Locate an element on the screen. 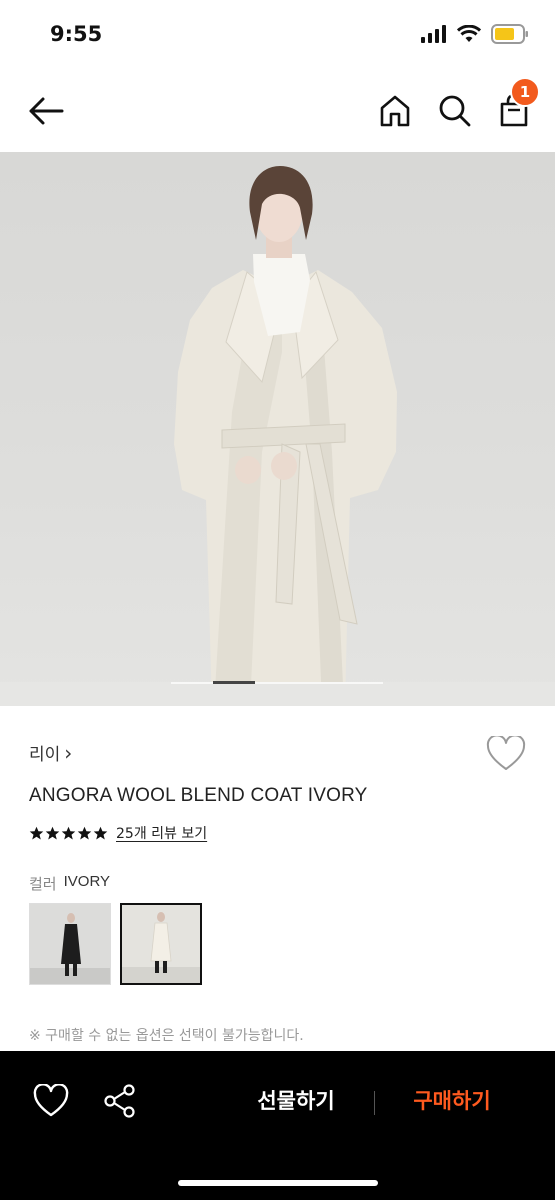 Image resolution: width=555 pixels, height=1200 pixels. color-swatch-ivory is located at coordinates (161, 944).